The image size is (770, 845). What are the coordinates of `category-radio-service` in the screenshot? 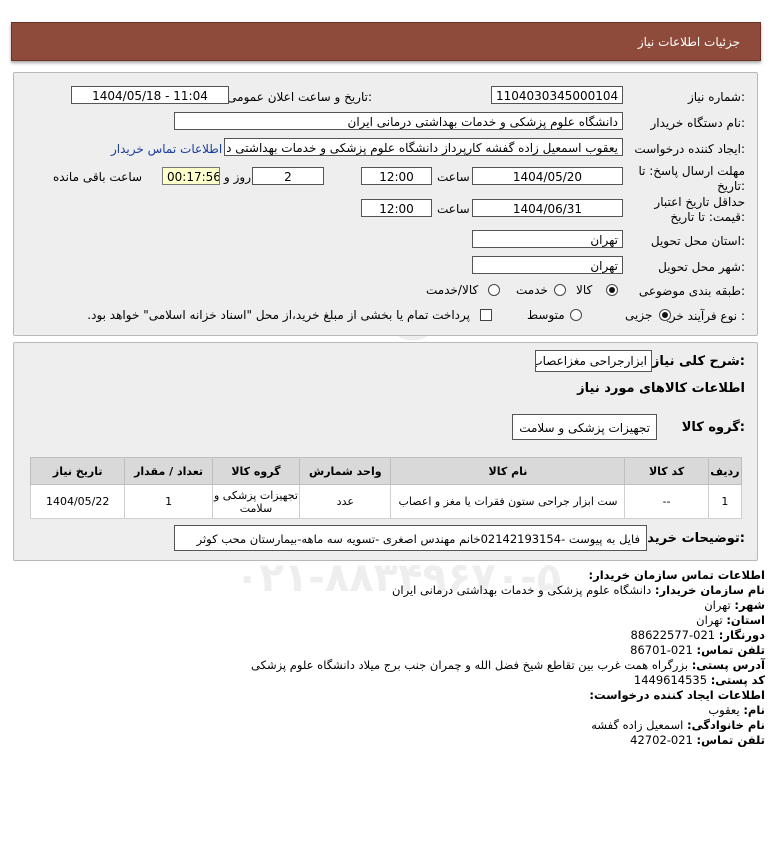 It's located at (560, 290).